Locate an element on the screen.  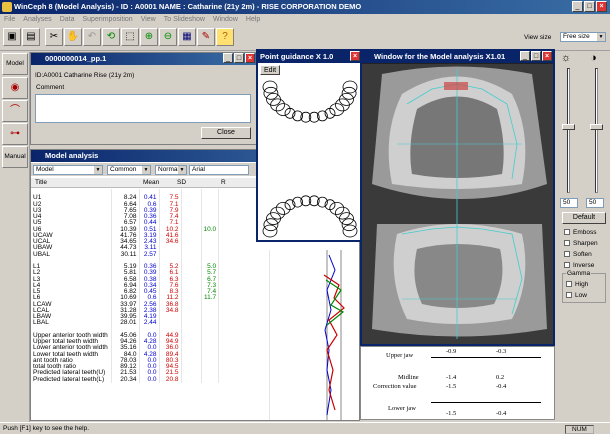
patient-close-button: × is located at coordinates (250, 58).